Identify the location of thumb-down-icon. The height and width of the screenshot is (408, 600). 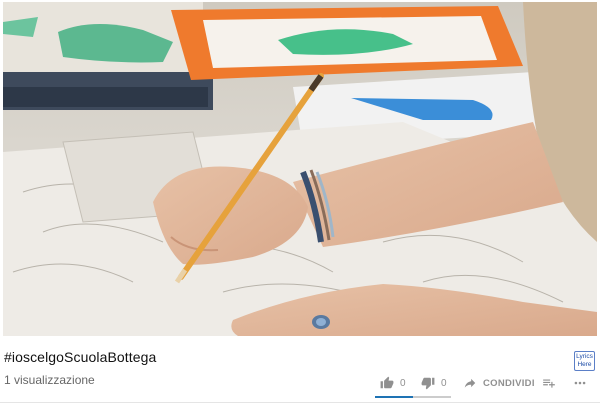
(428, 383).